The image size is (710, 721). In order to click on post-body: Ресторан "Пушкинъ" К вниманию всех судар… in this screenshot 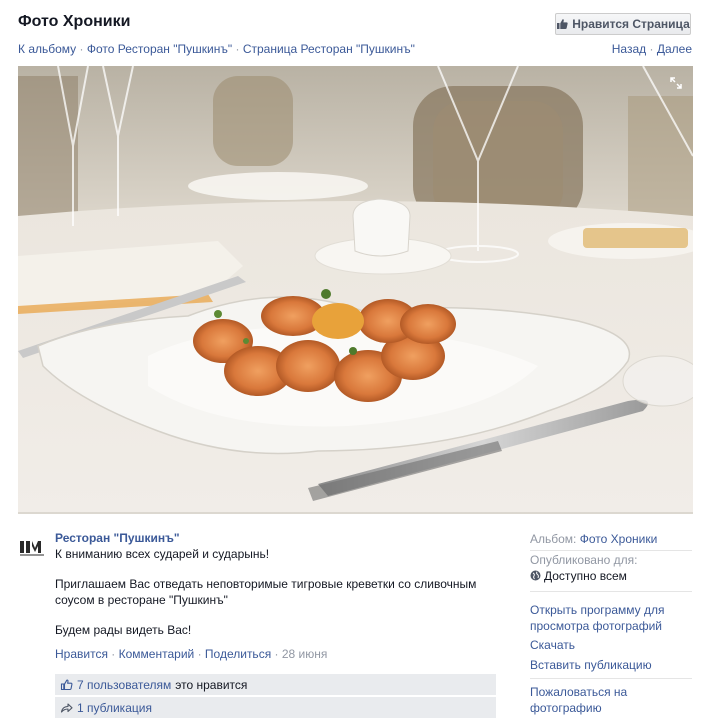, I will do `click(280, 584)`.